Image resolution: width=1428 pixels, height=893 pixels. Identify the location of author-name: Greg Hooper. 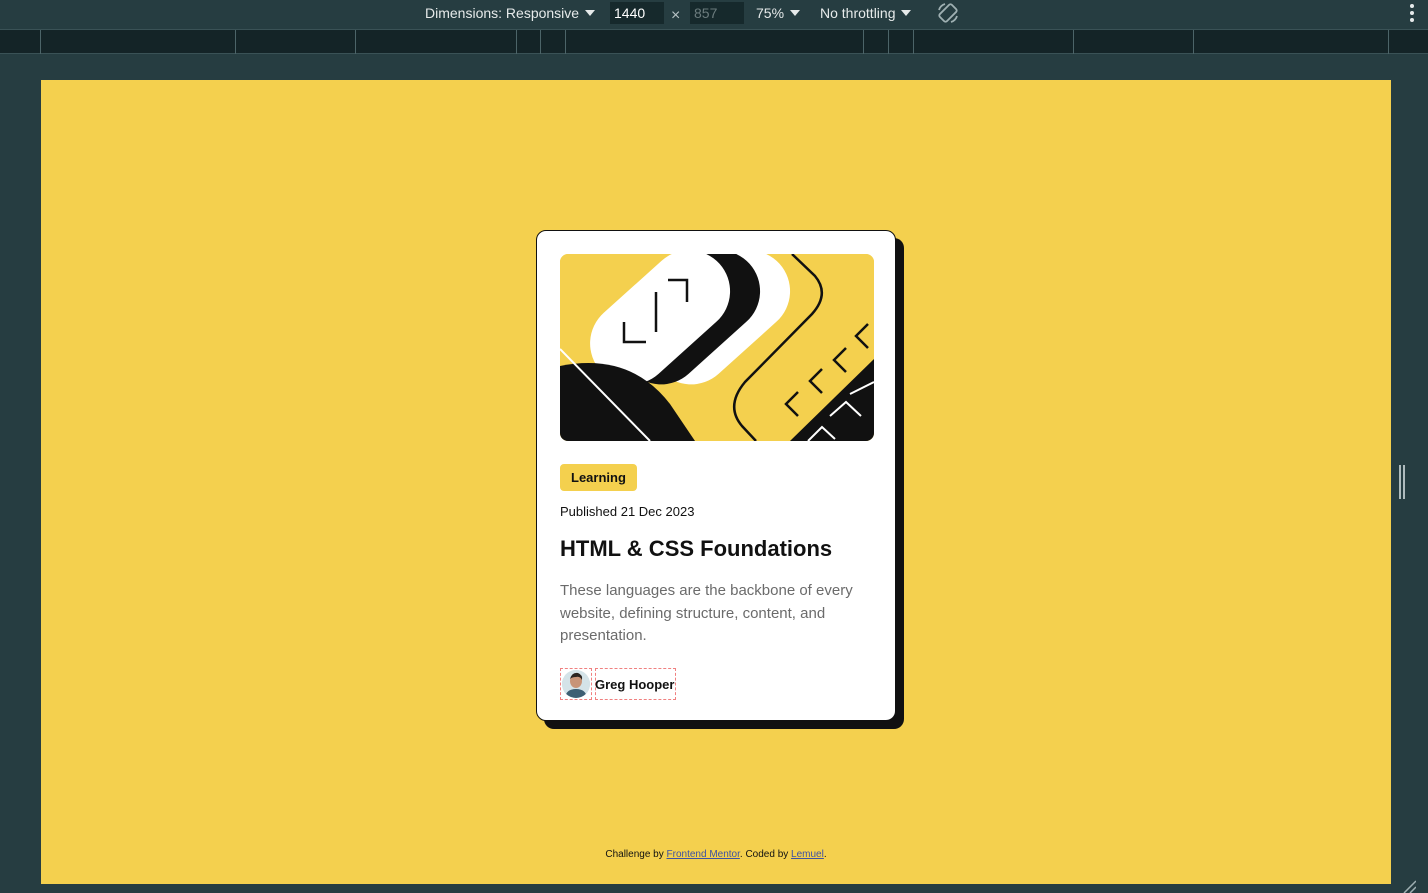
(635, 684).